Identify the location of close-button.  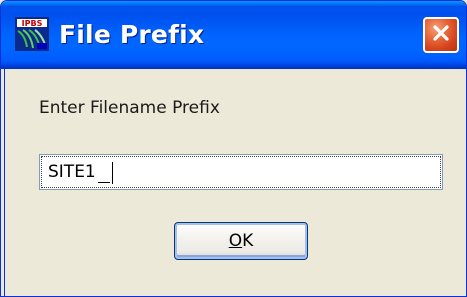
(441, 35).